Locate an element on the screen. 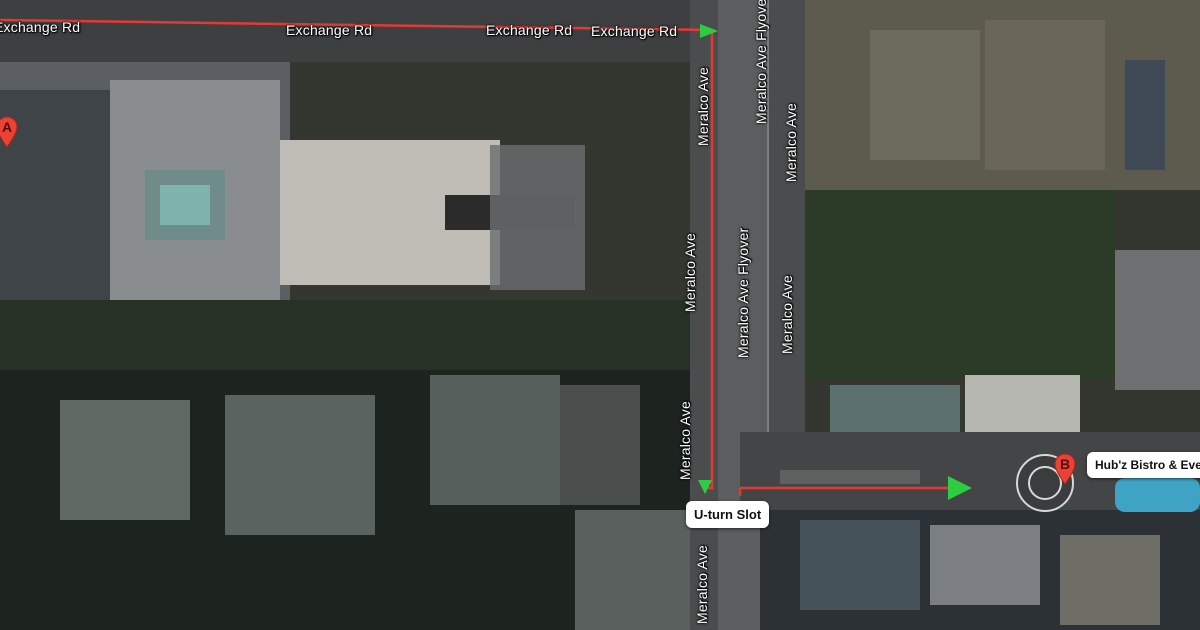 Image resolution: width=1200 pixels, height=630 pixels. marker-b-letter: B is located at coordinates (1065, 464).